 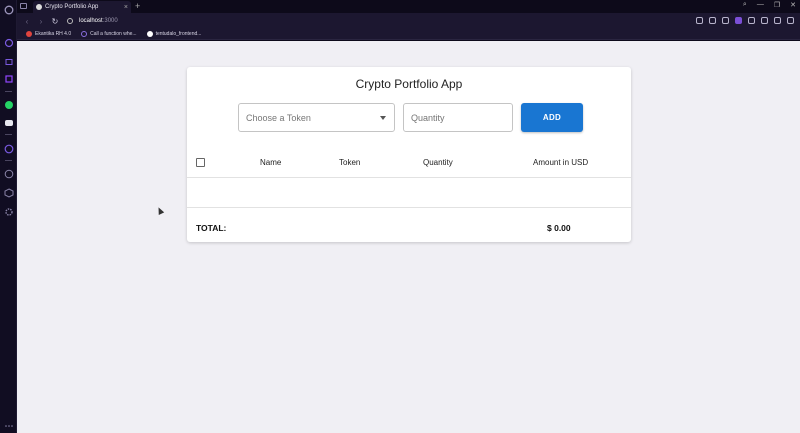 I want to click on back-button: ‹, so click(x=27, y=21).